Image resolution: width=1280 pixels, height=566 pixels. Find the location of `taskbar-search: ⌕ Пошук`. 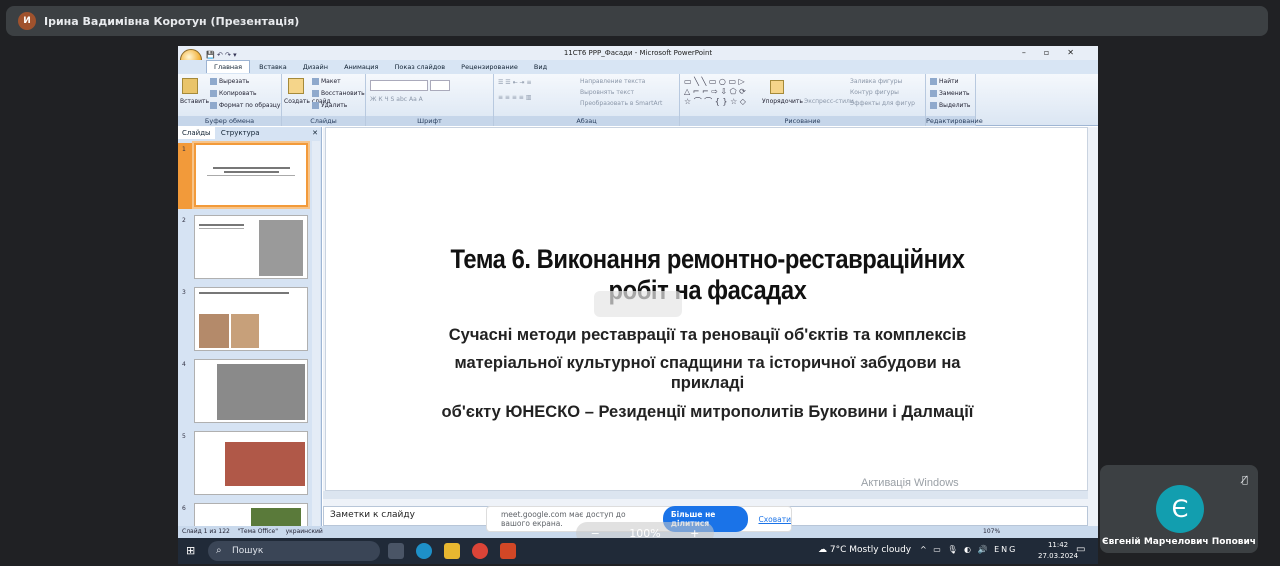

taskbar-search: ⌕ Пошук is located at coordinates (294, 551).